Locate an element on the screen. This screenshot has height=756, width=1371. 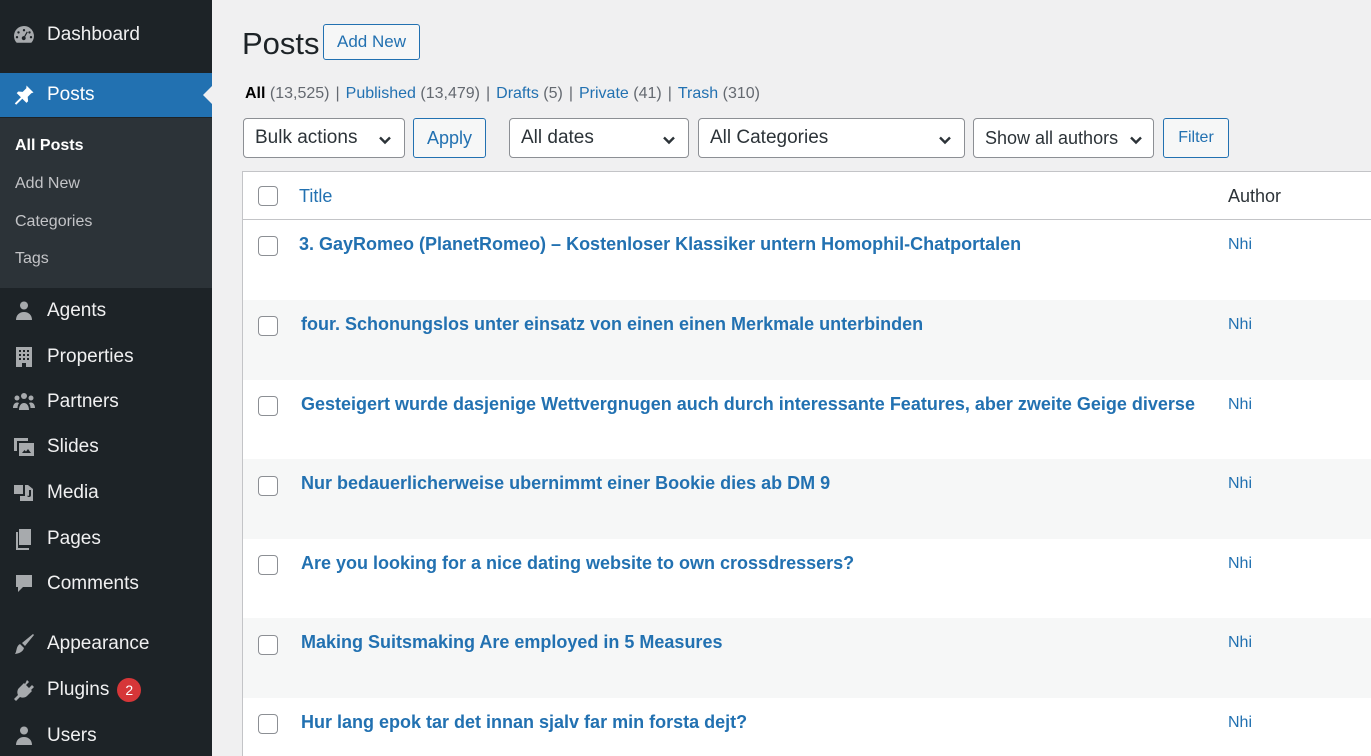
filter-published: Published (13,479) is located at coordinates (413, 93).